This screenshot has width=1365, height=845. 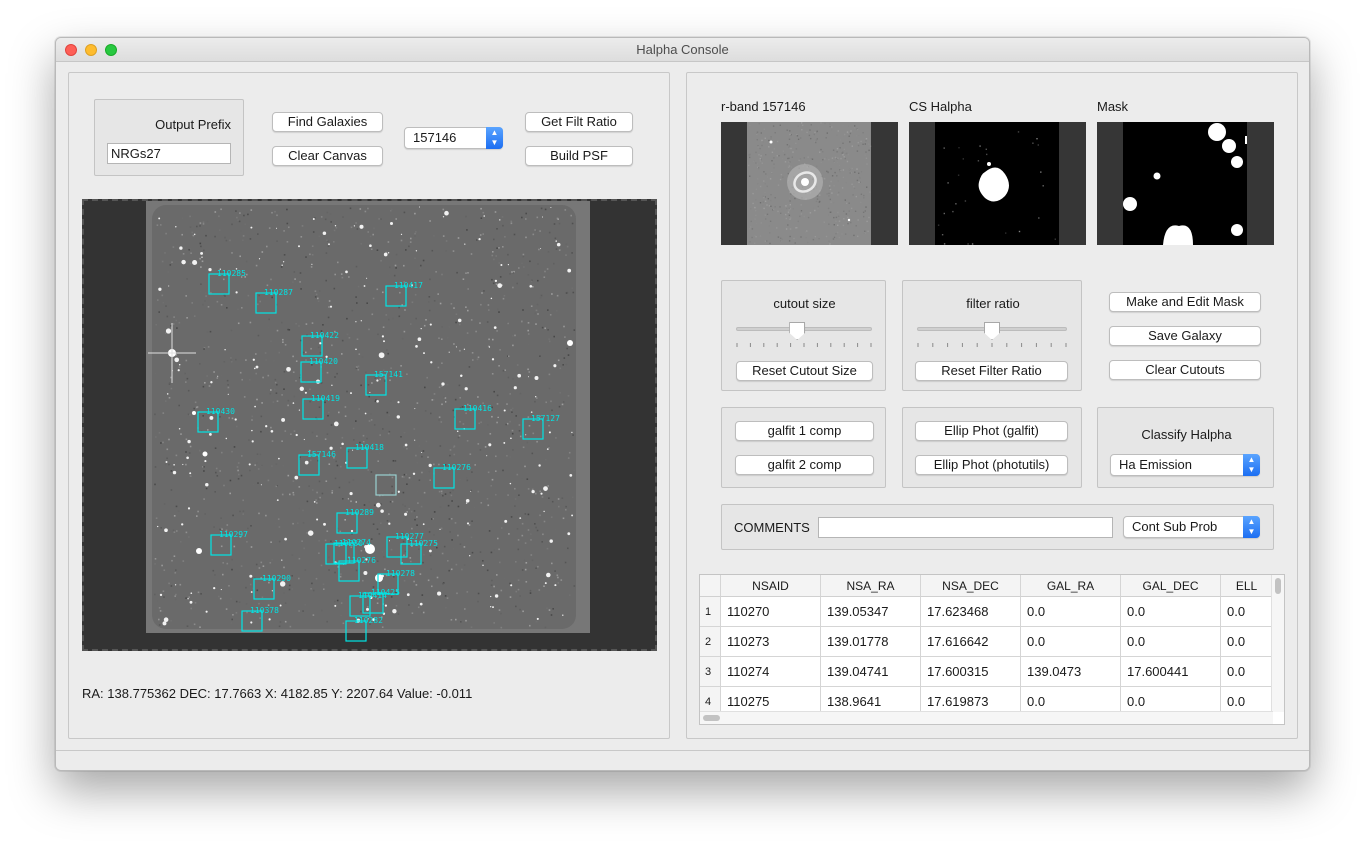 I want to click on table-cell: 110270, so click(x=771, y=612).